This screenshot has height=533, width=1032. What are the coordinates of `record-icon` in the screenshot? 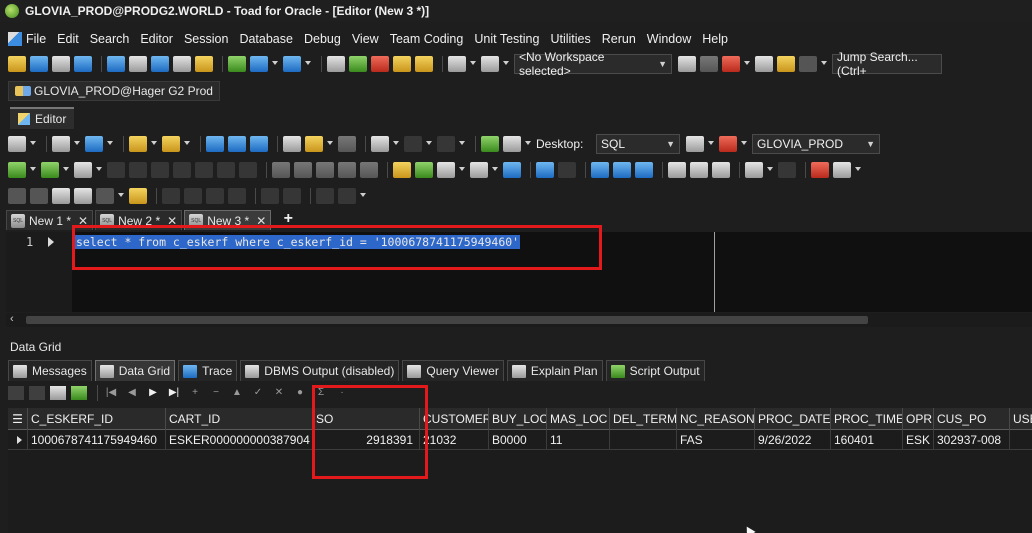 It's located at (820, 170).